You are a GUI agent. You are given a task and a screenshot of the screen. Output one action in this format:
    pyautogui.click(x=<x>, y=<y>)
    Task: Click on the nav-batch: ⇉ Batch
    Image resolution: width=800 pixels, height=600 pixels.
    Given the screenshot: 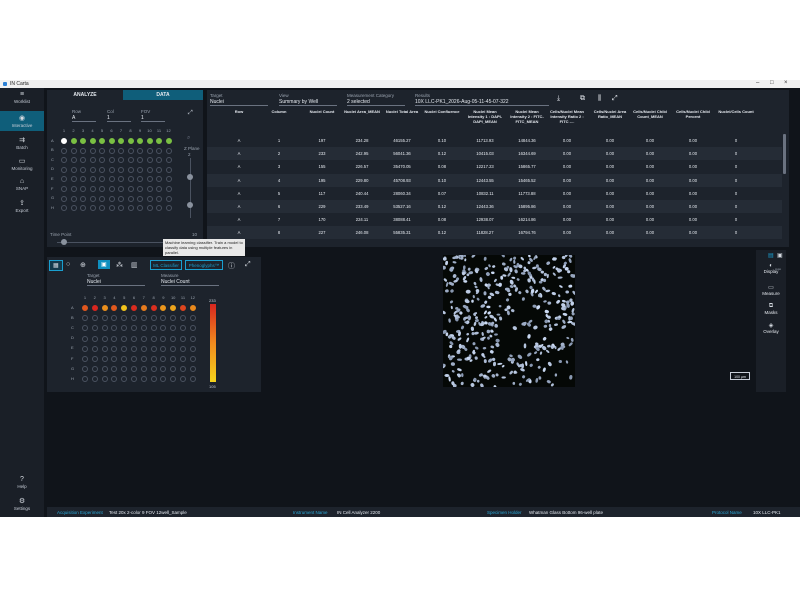 What is the action you would take?
    pyautogui.click(x=22, y=144)
    